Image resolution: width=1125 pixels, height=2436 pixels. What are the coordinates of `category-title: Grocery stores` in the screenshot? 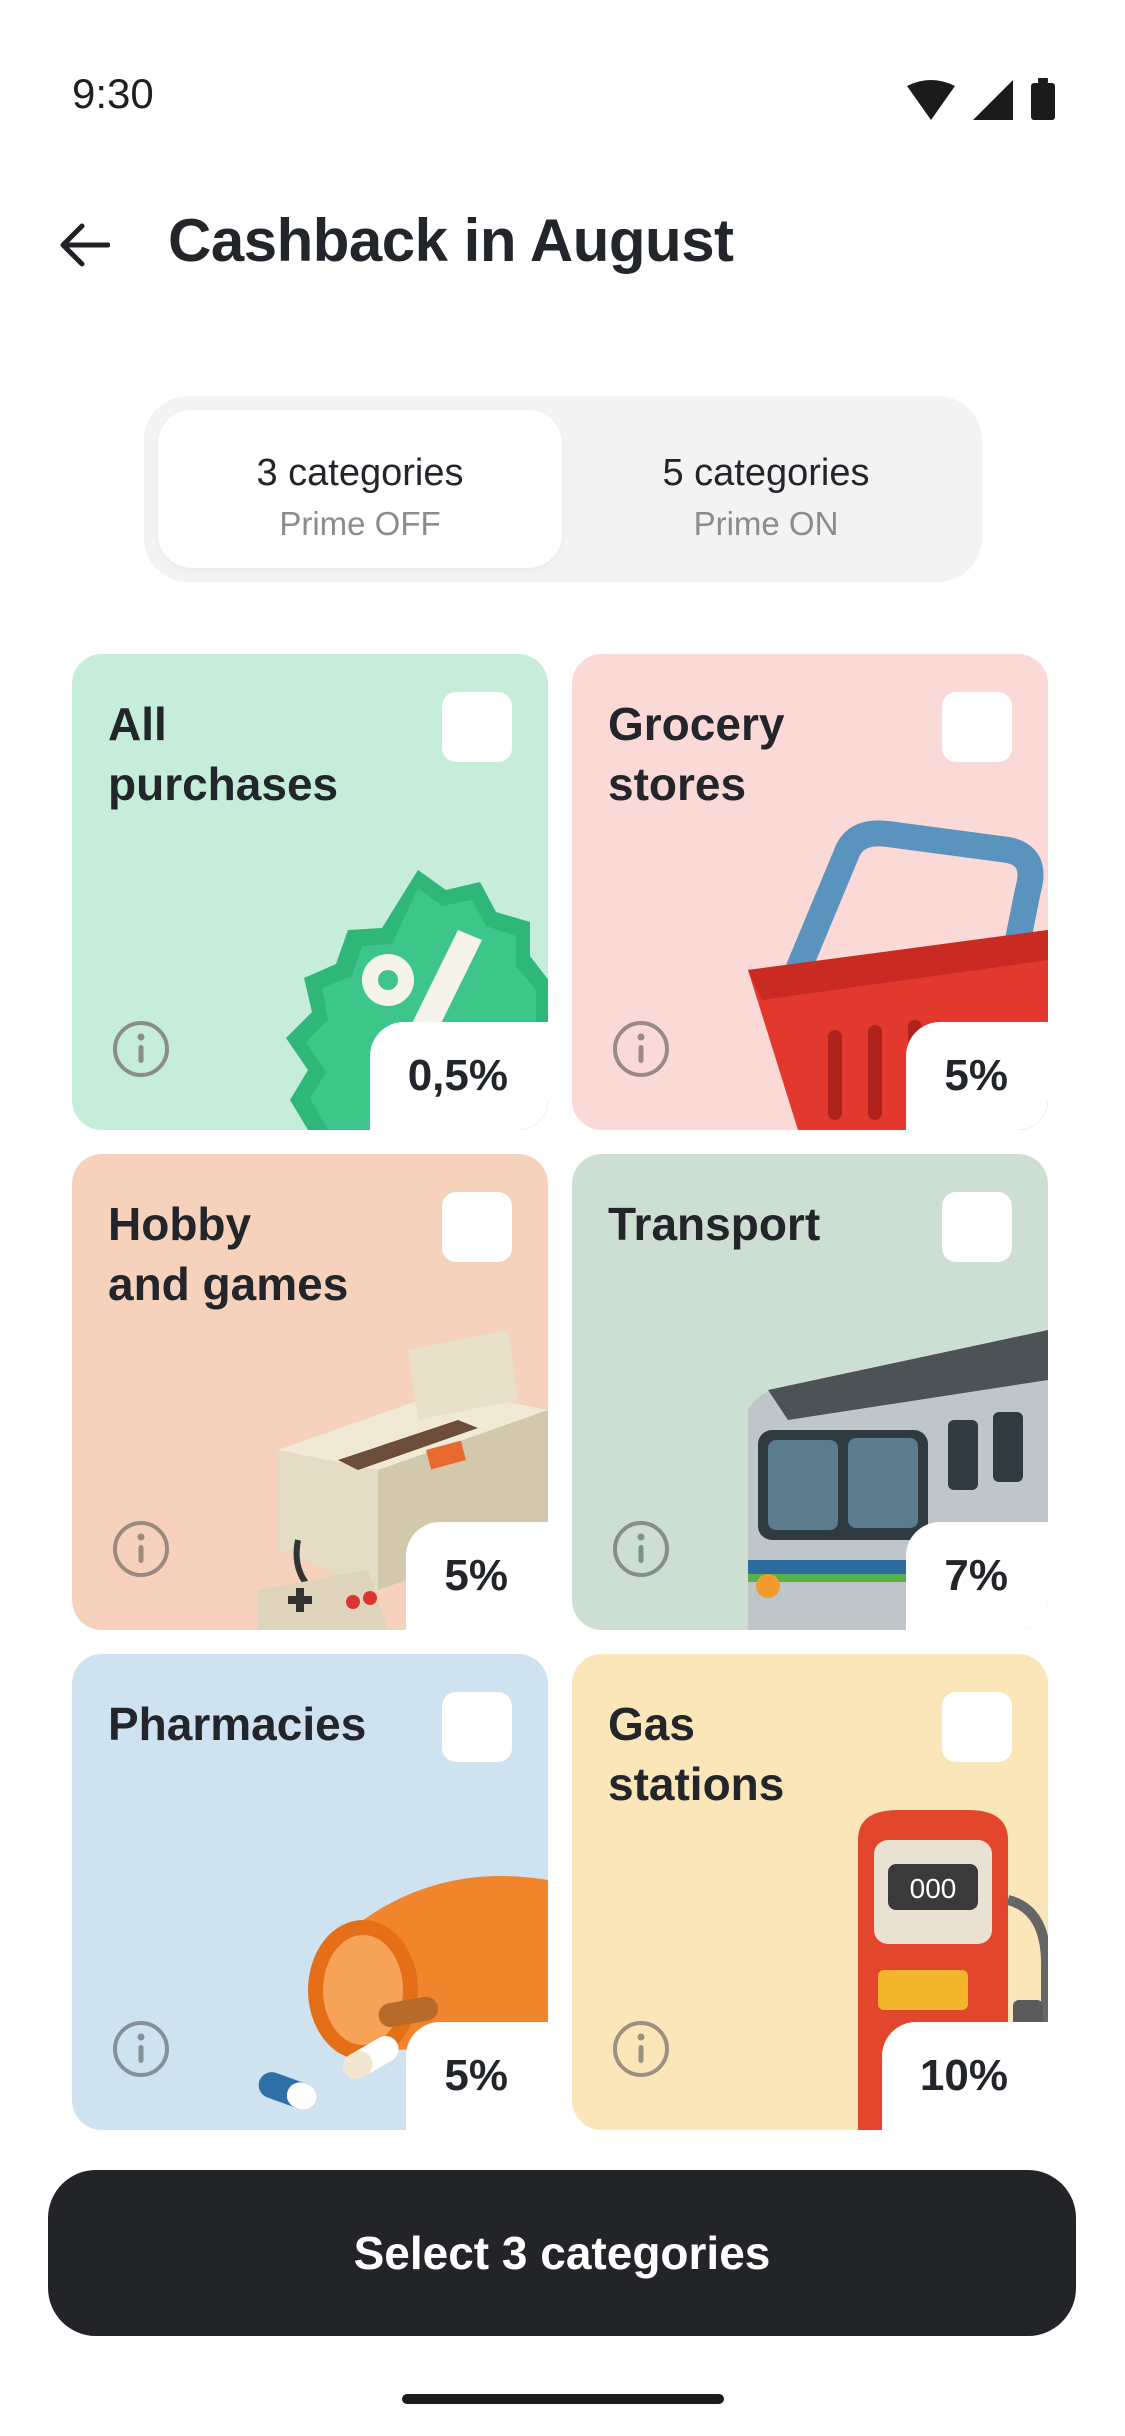 It's located at (696, 754).